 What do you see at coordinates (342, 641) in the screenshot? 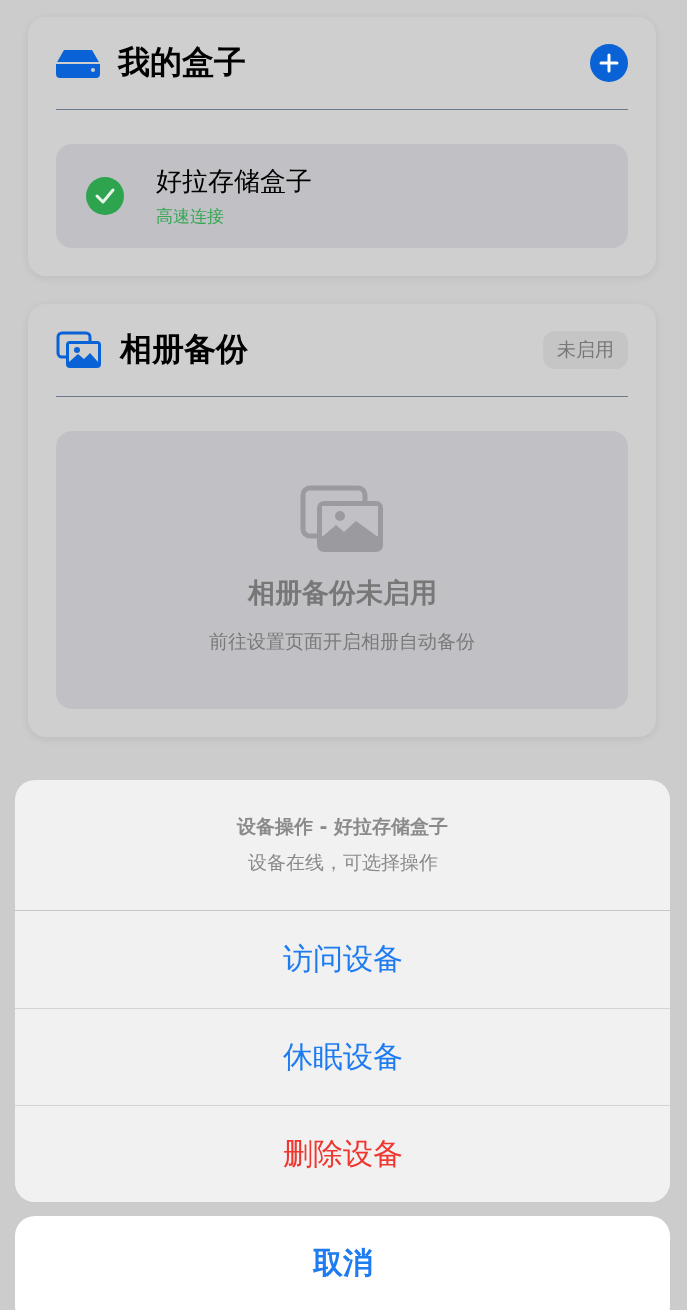
I see `empty-hint: 前往设置页面开启相册自动备份` at bounding box center [342, 641].